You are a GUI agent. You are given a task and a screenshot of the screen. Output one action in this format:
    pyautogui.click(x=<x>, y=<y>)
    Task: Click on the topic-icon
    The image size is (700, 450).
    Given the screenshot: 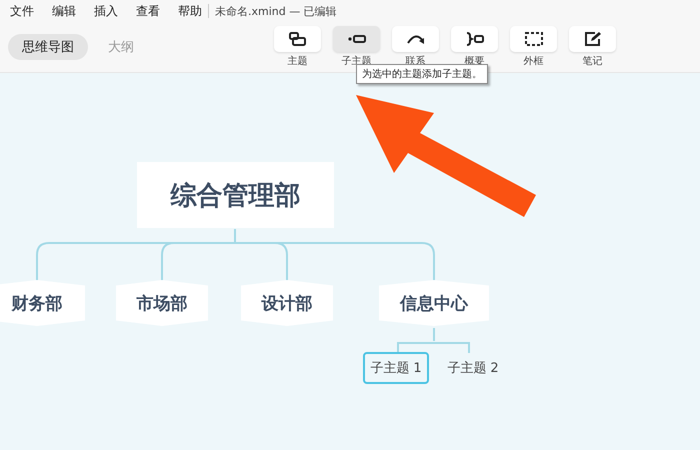 What is the action you would take?
    pyautogui.click(x=298, y=39)
    